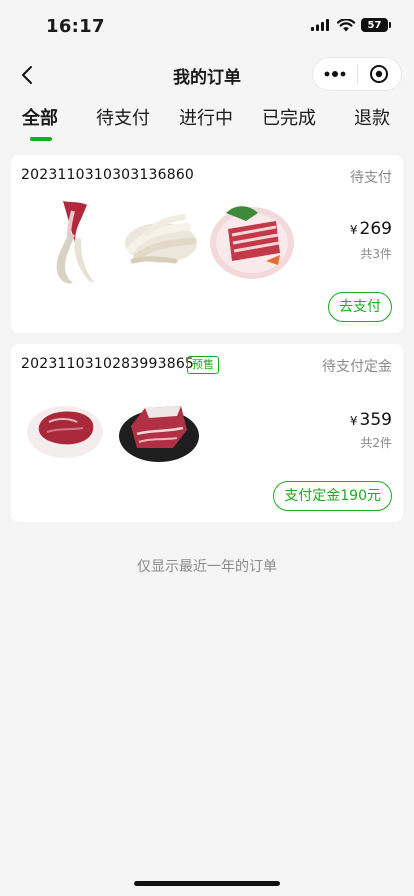  I want to click on order-number: 2023110310303136860, so click(108, 175).